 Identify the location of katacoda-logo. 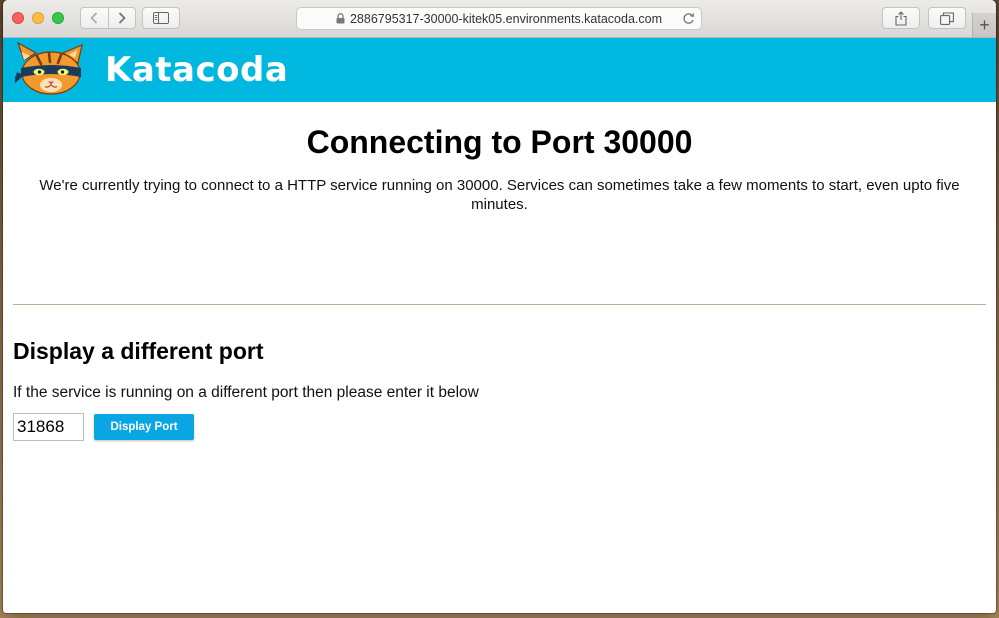
(53, 70).